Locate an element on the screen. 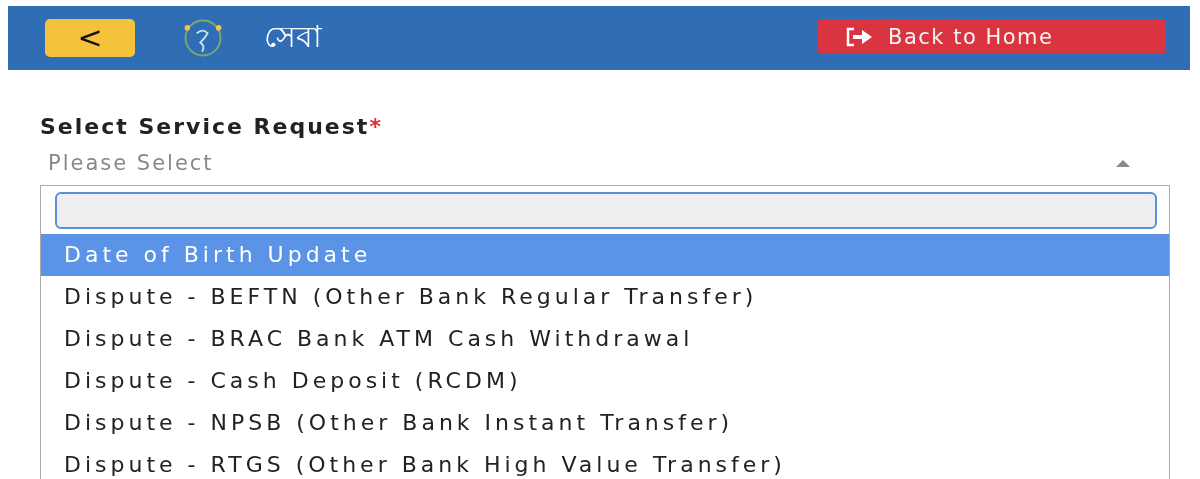 The image size is (1200, 479). dropdown-option: Dispute - RTGS (Other Bank High Value Transfer) is located at coordinates (605, 461).